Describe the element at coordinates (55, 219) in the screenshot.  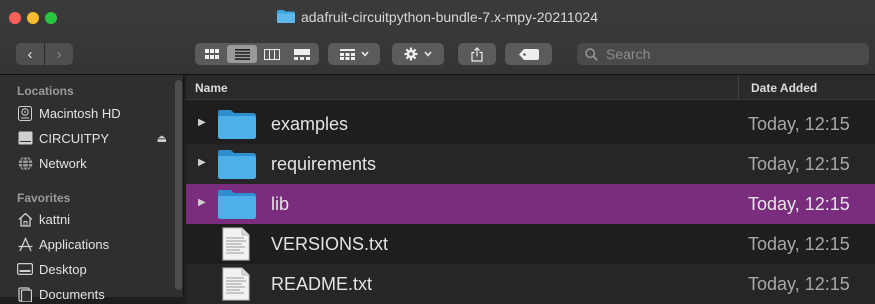
I see `sidebar-item-label: kattni` at that location.